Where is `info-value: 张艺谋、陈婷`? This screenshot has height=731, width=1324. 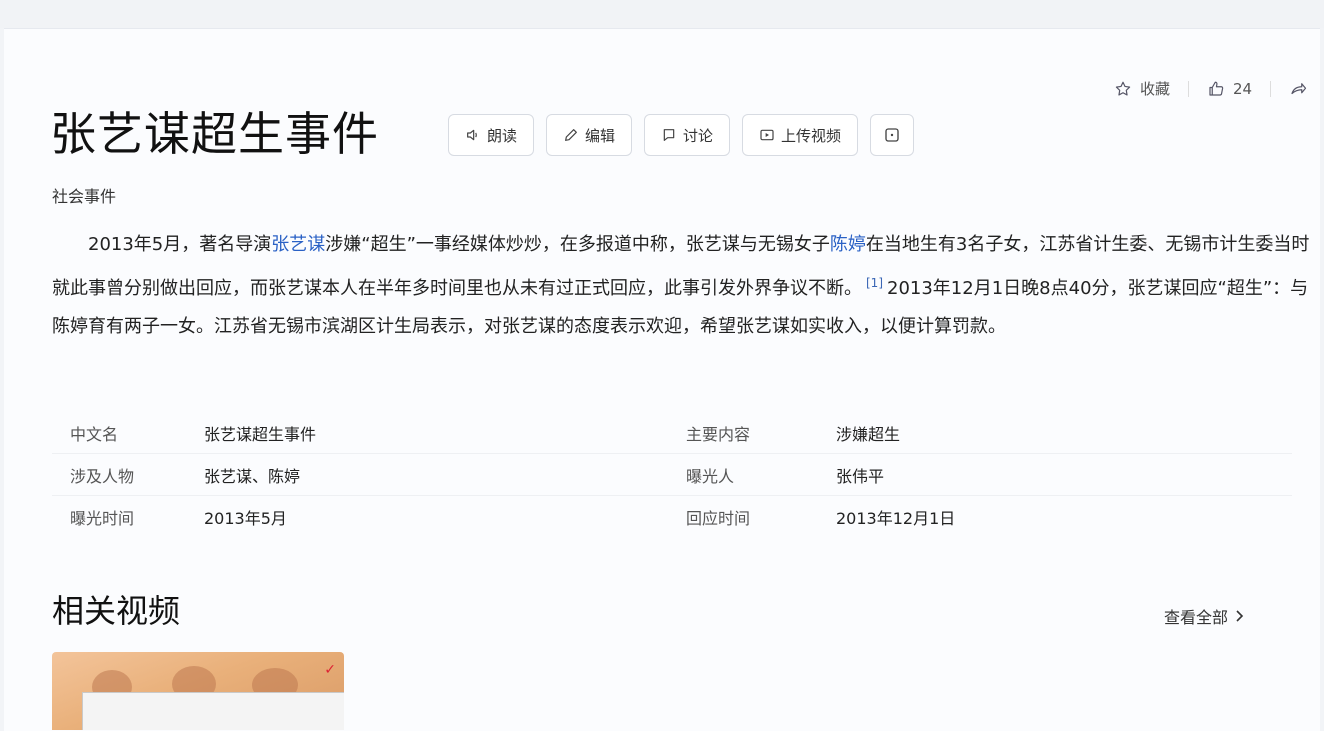 info-value: 张艺谋、陈婷 is located at coordinates (252, 476).